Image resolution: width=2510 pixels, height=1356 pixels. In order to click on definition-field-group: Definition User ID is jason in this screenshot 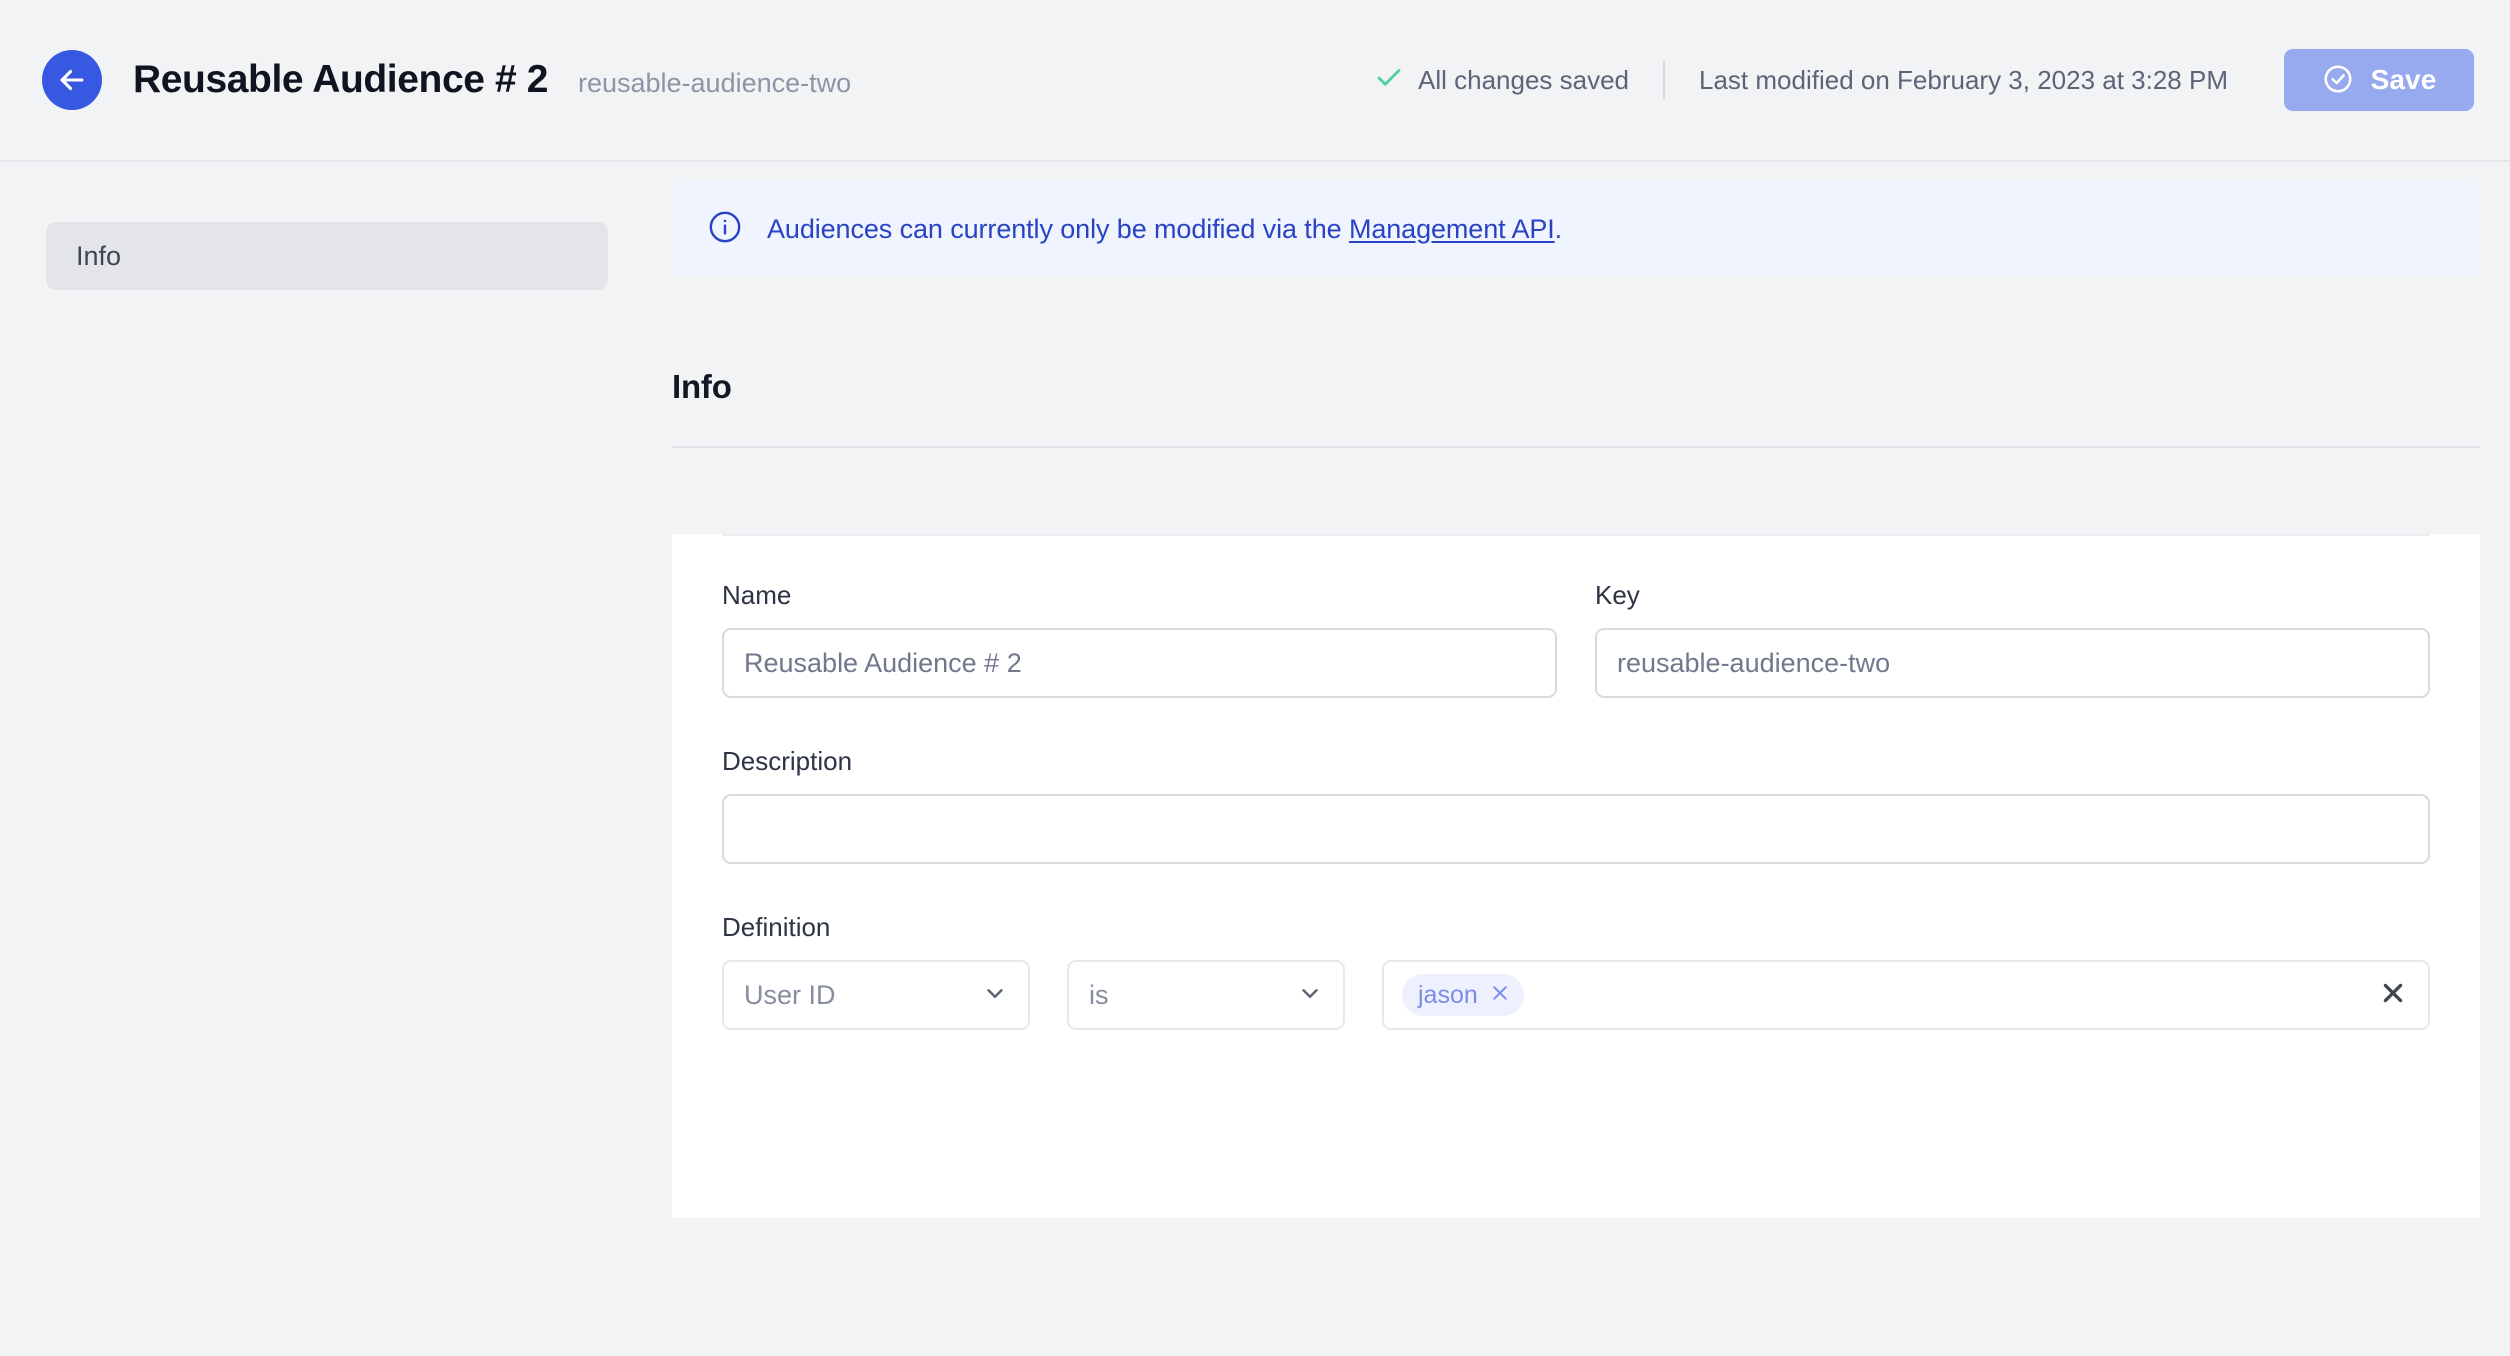, I will do `click(1576, 971)`.